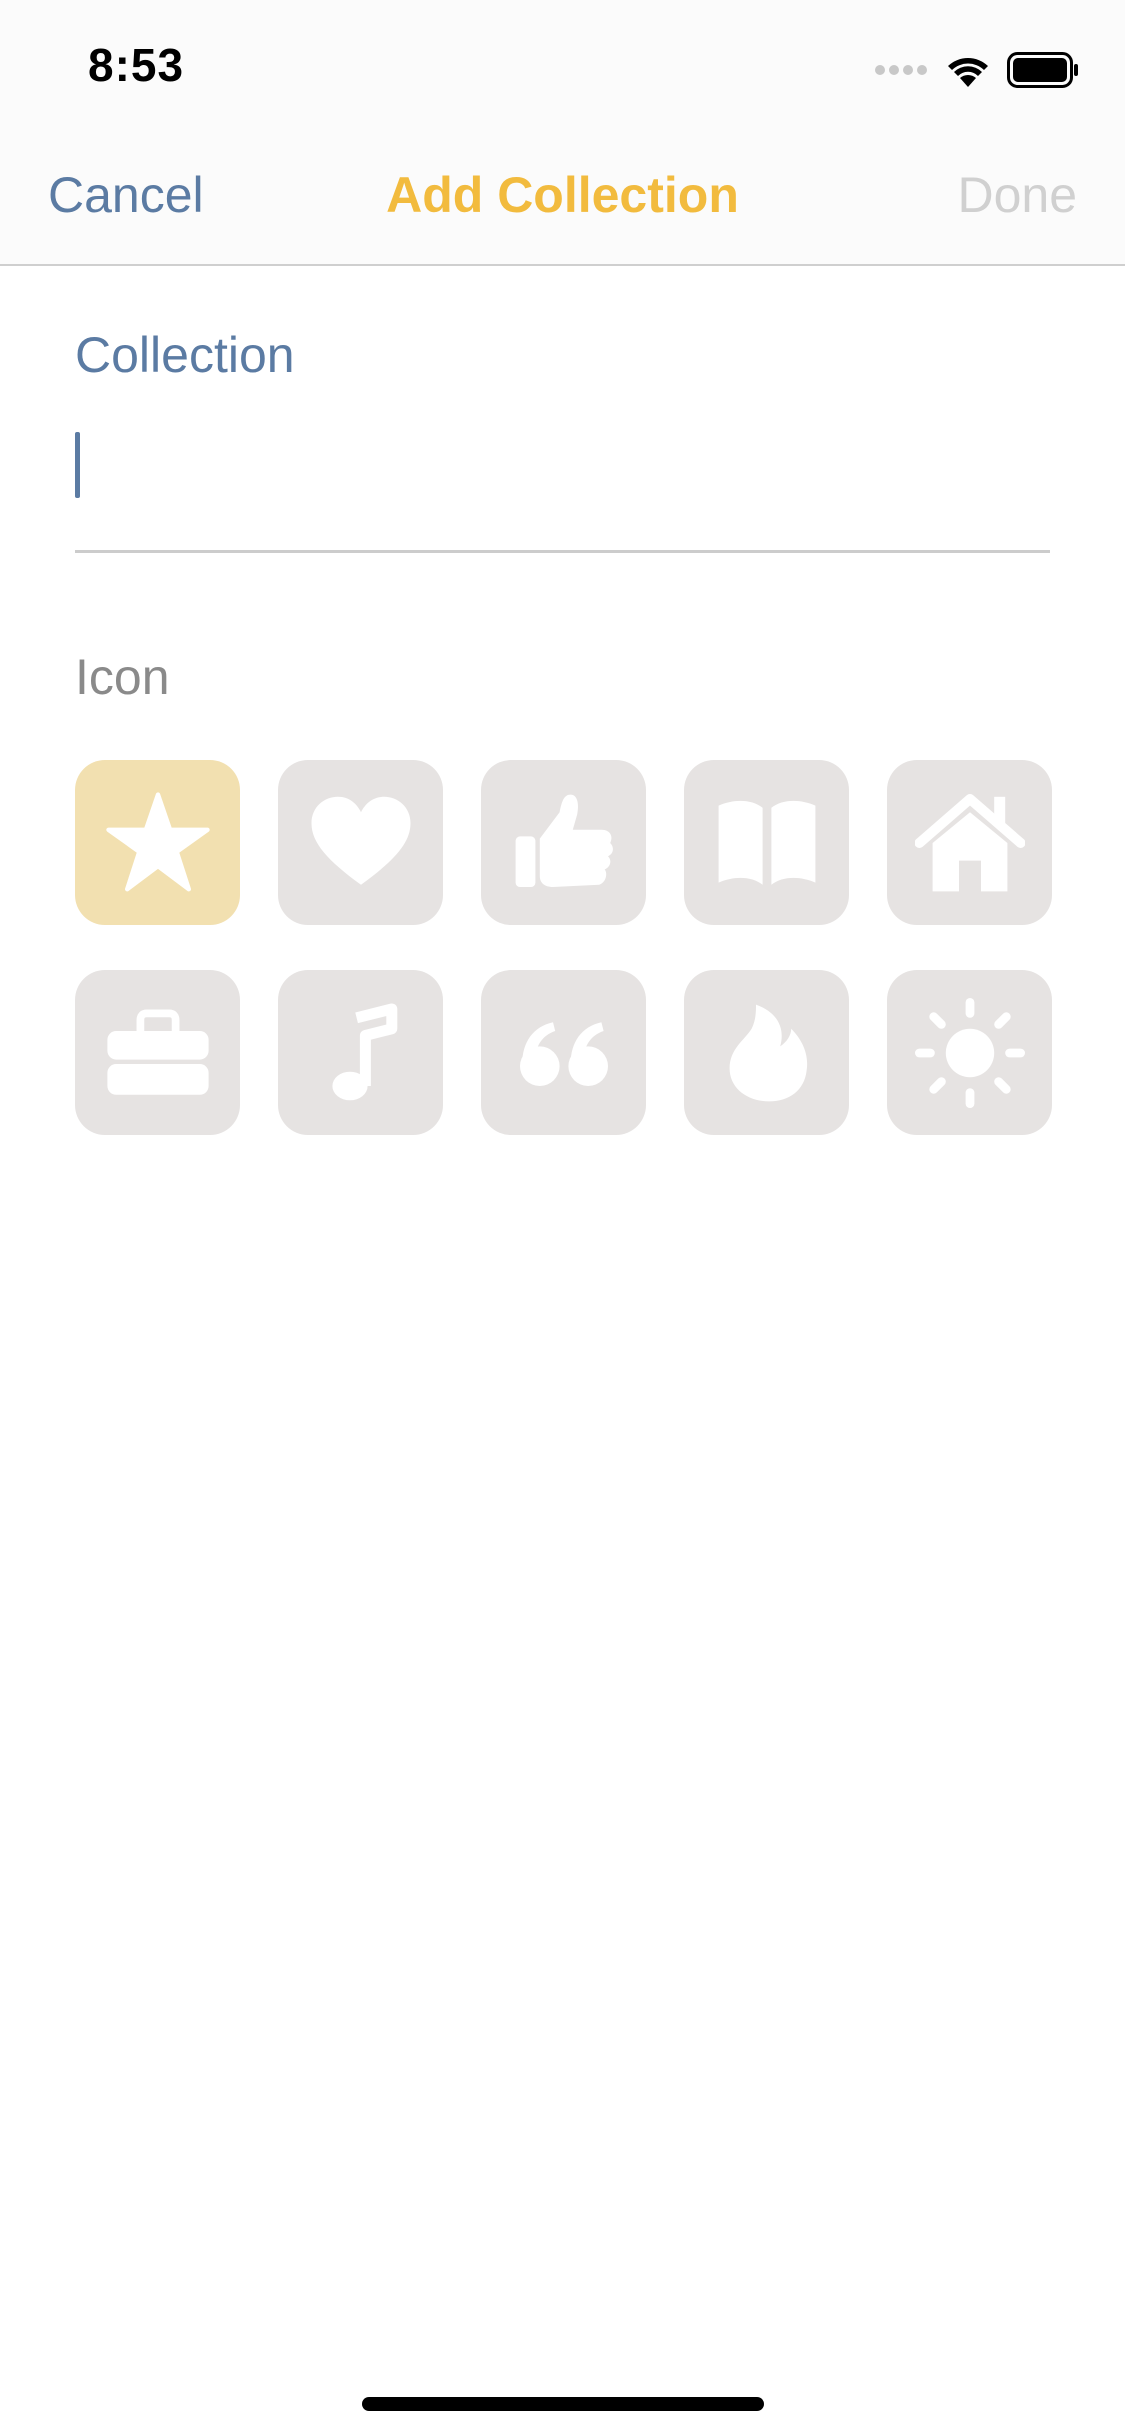  Describe the element at coordinates (136, 65) in the screenshot. I see `status-time: 8:53` at that location.